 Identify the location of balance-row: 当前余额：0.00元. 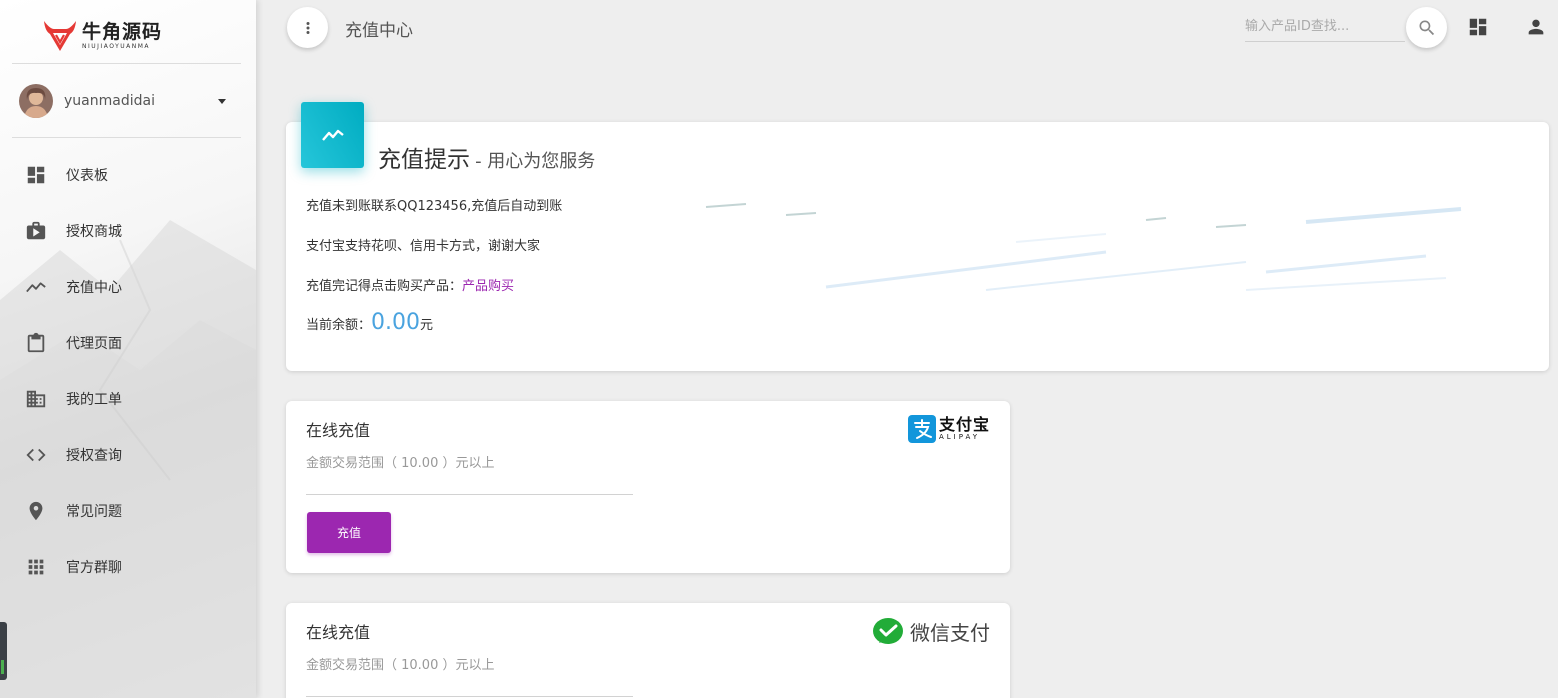
(369, 322).